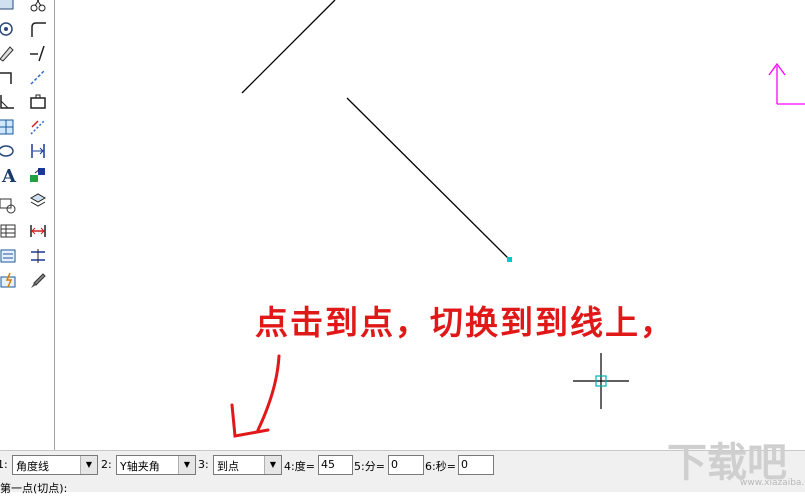 The height and width of the screenshot is (496, 805). What do you see at coordinates (8, 7) in the screenshot?
I see `rect-icon` at bounding box center [8, 7].